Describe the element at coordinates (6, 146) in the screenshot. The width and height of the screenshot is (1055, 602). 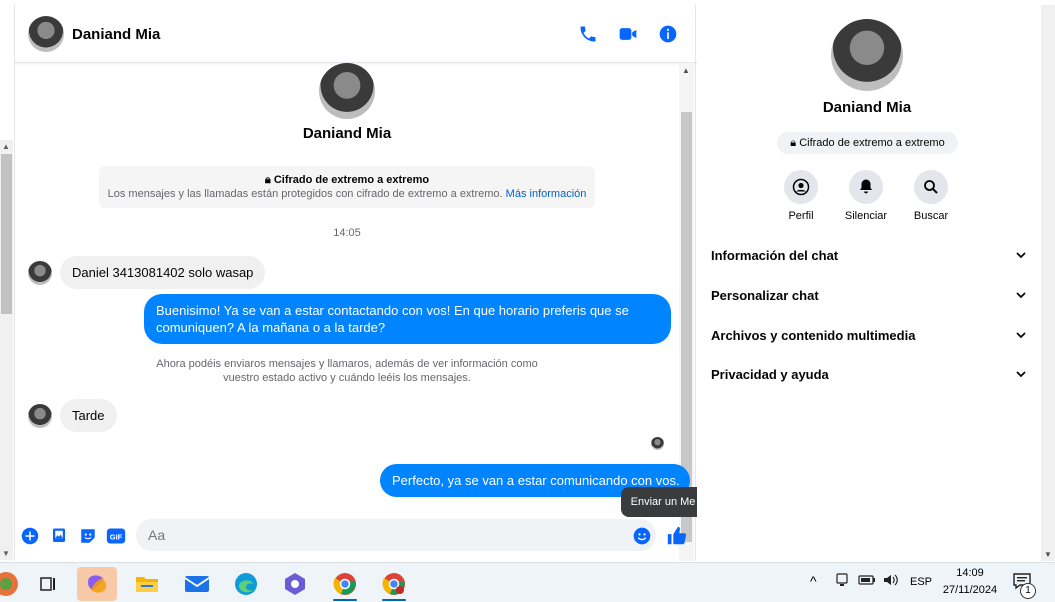
I see `scroll-up-arrow-icon: ▲` at that location.